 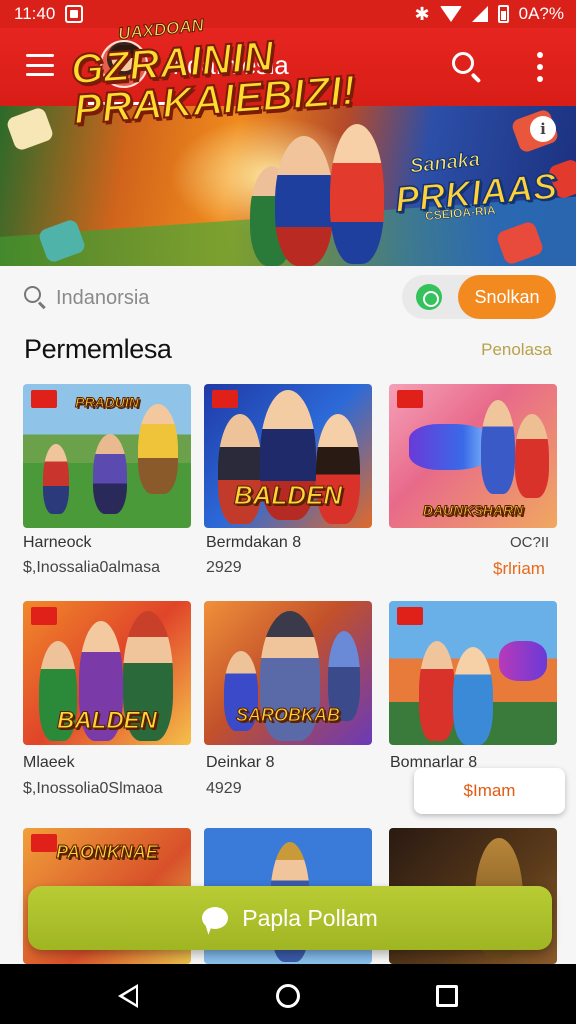 I want to click on game-card: PRADUIN, so click(x=107, y=456).